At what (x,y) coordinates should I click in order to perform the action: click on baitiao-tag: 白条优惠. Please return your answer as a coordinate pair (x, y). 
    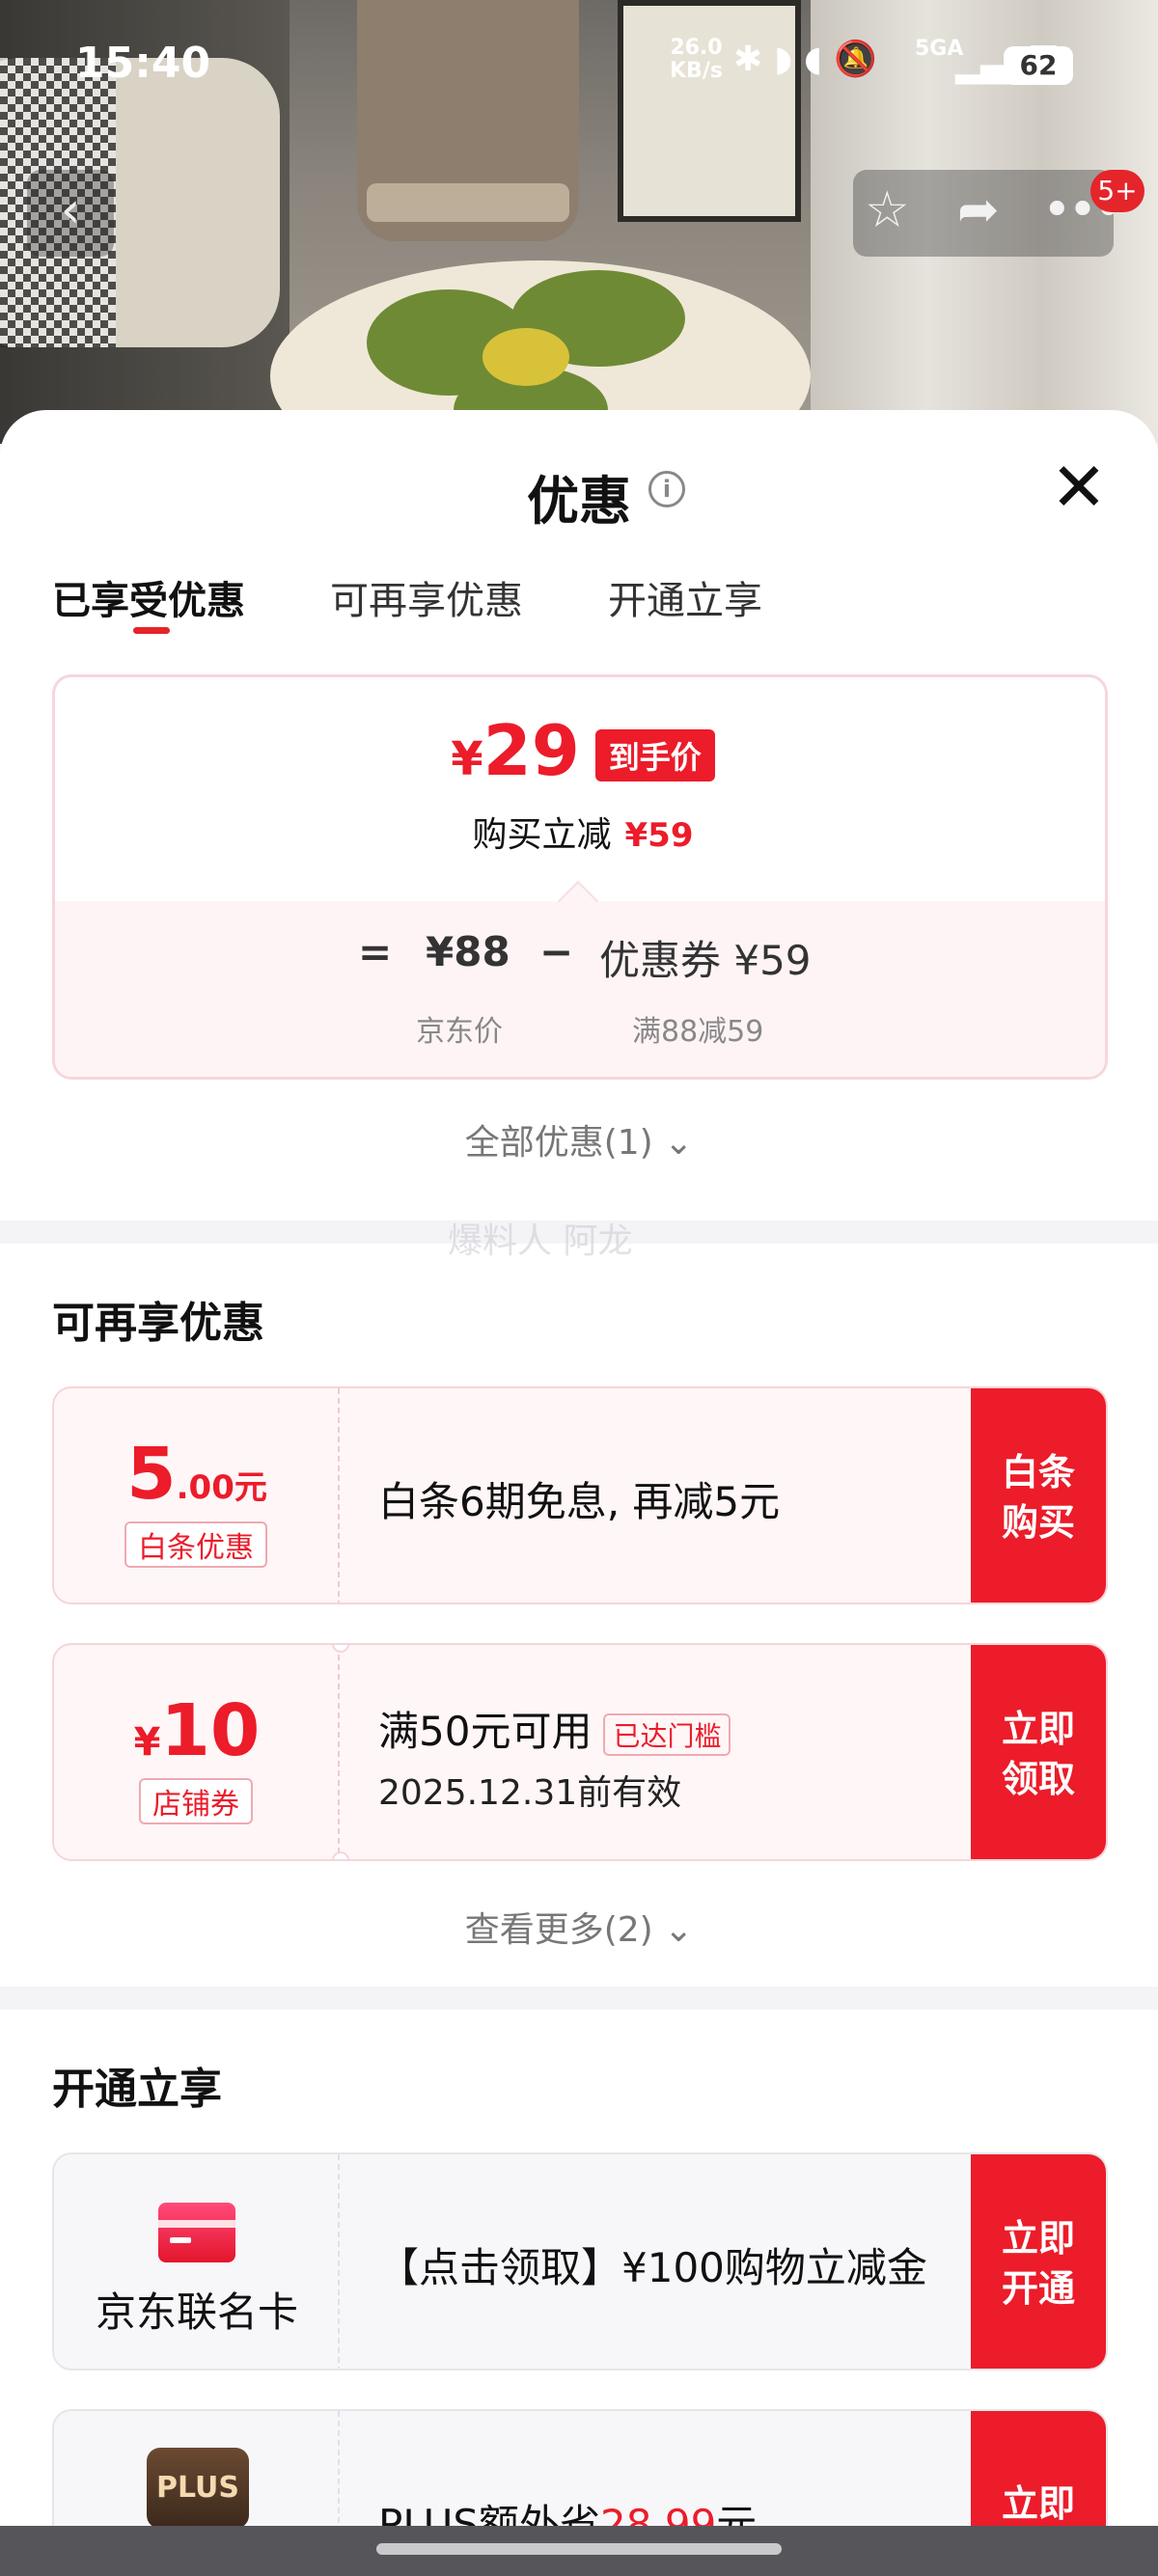
    Looking at the image, I should click on (195, 1545).